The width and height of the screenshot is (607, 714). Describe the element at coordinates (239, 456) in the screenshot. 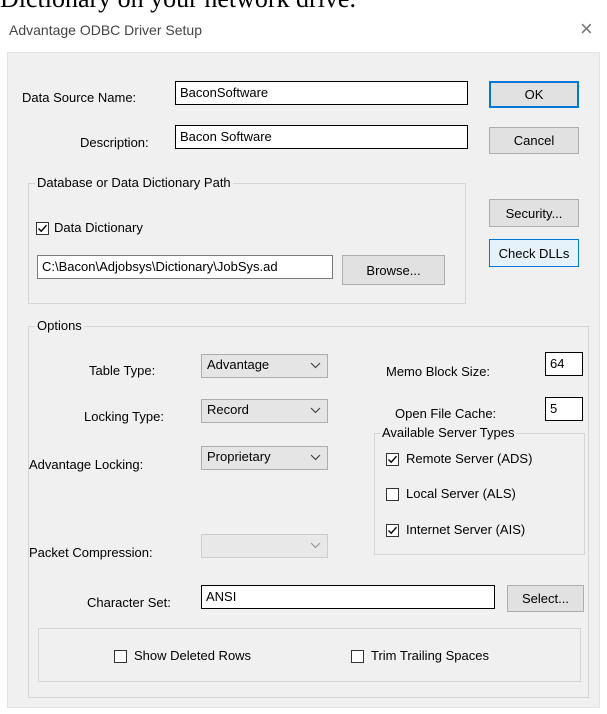

I see `advantage-locking-value: Proprietary` at that location.